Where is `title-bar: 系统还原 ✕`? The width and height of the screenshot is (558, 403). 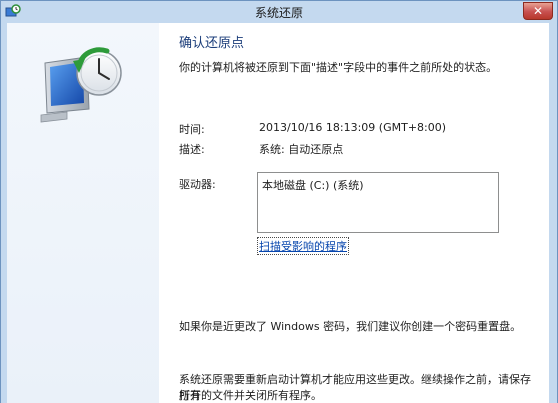 title-bar: 系统还原 ✕ is located at coordinates (279, 12).